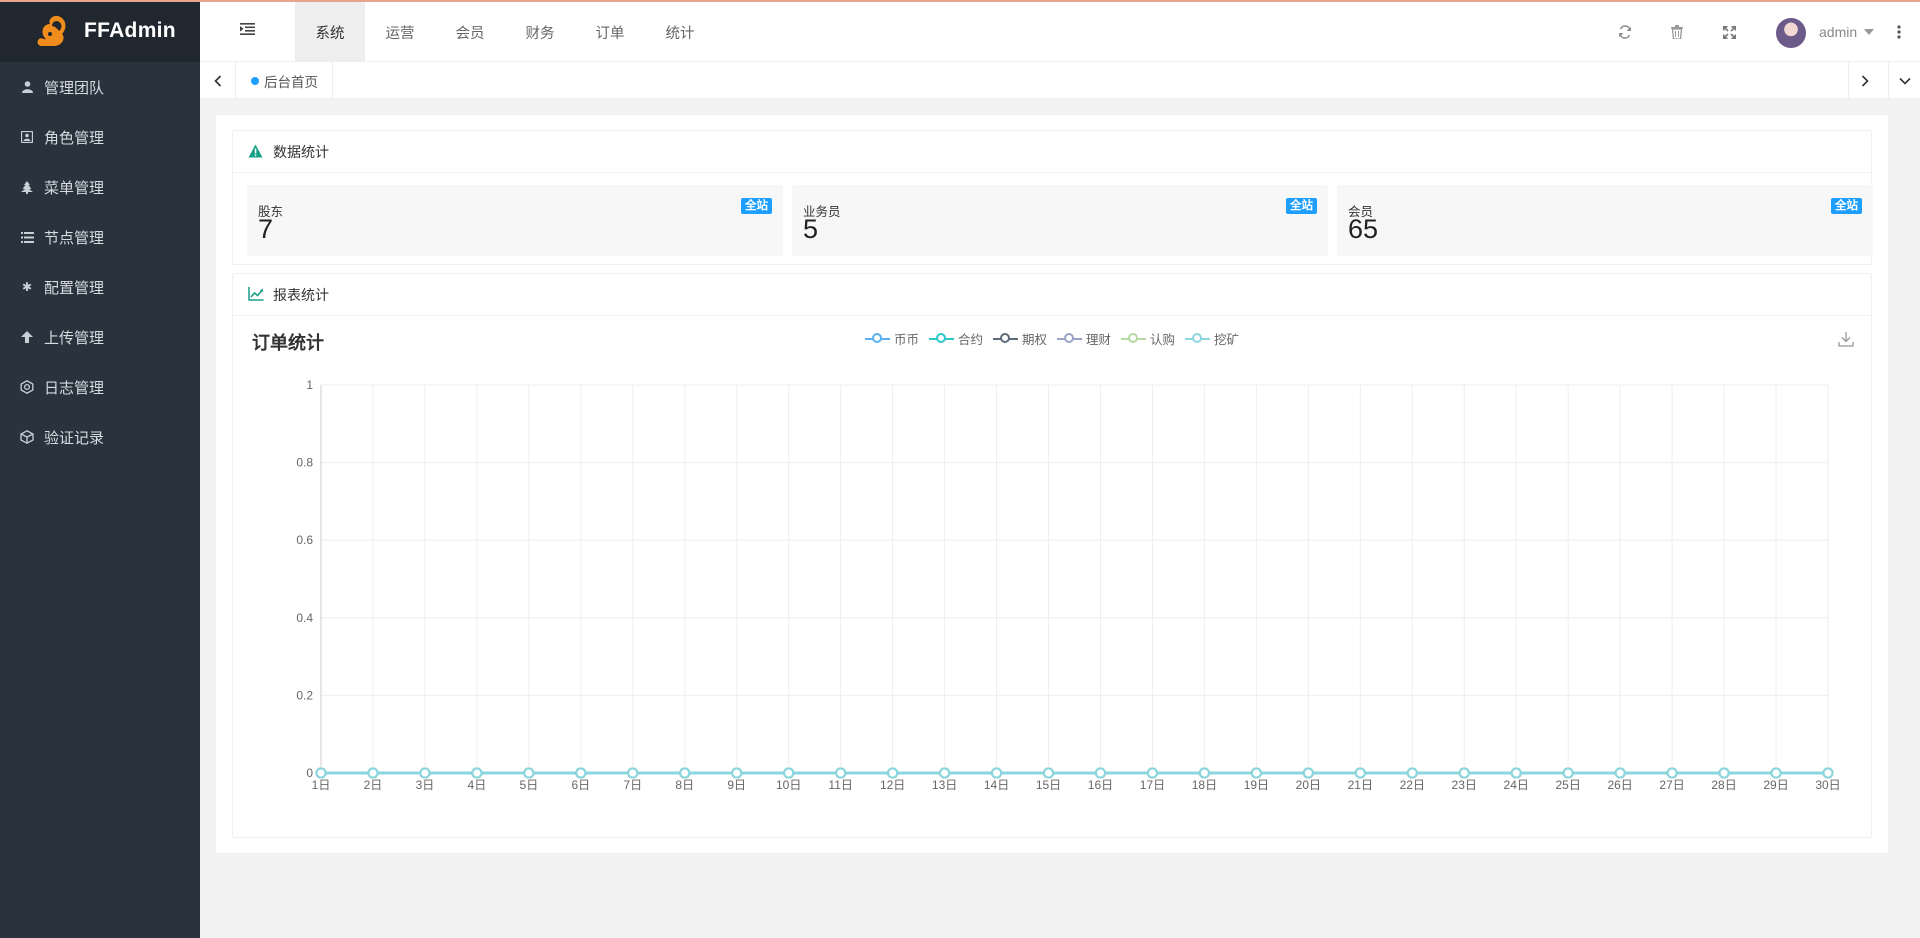 The height and width of the screenshot is (938, 1920). I want to click on sidebar-item-label: 角色管理, so click(74, 138).